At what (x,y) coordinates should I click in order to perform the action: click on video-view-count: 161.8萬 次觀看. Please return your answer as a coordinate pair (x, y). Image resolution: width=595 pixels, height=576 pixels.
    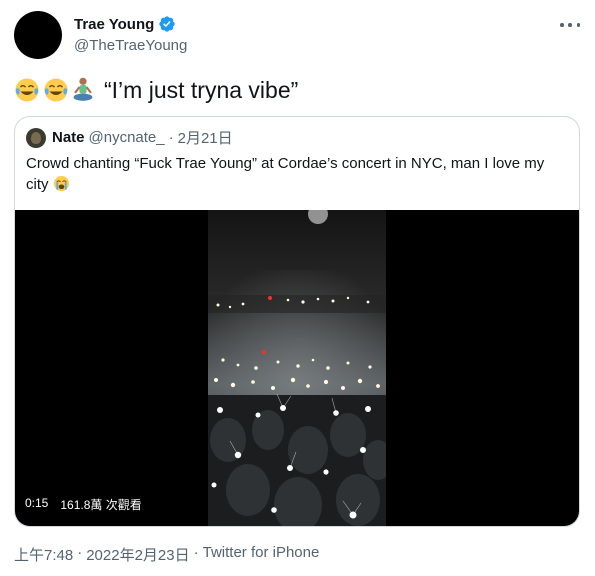
    Looking at the image, I should click on (101, 505).